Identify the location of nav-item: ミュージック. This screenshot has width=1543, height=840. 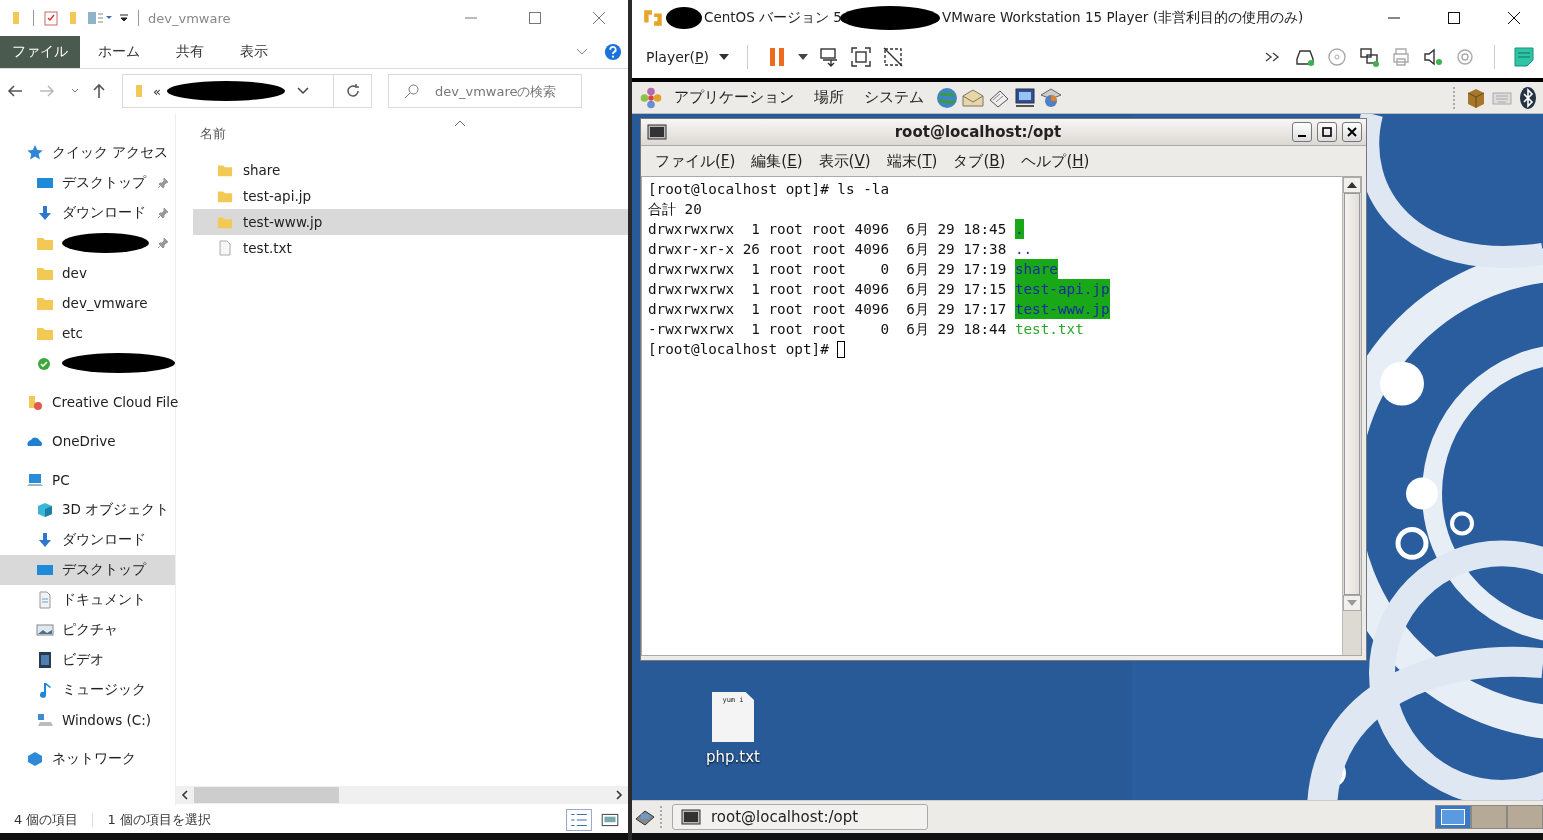
(87, 690).